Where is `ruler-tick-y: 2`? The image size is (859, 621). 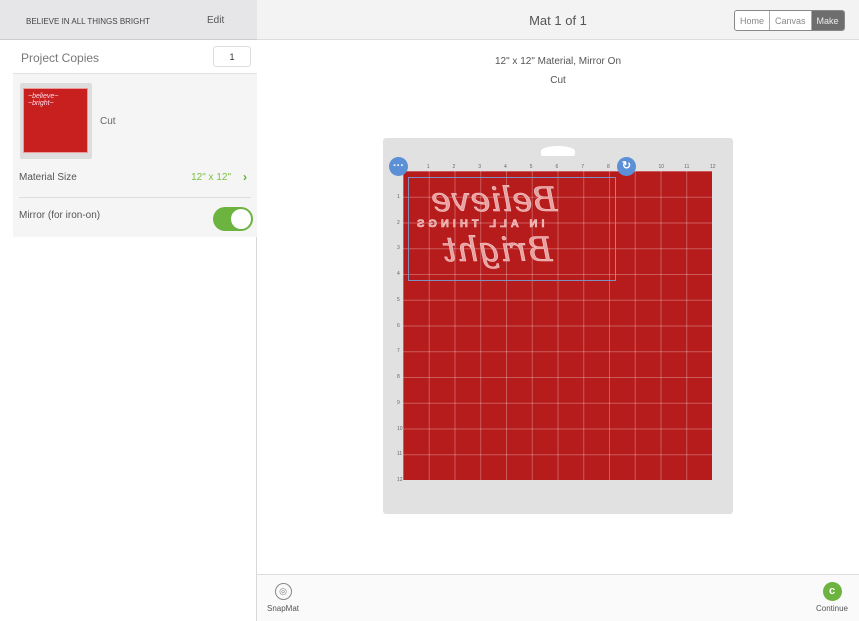
ruler-tick-y: 2 is located at coordinates (398, 222).